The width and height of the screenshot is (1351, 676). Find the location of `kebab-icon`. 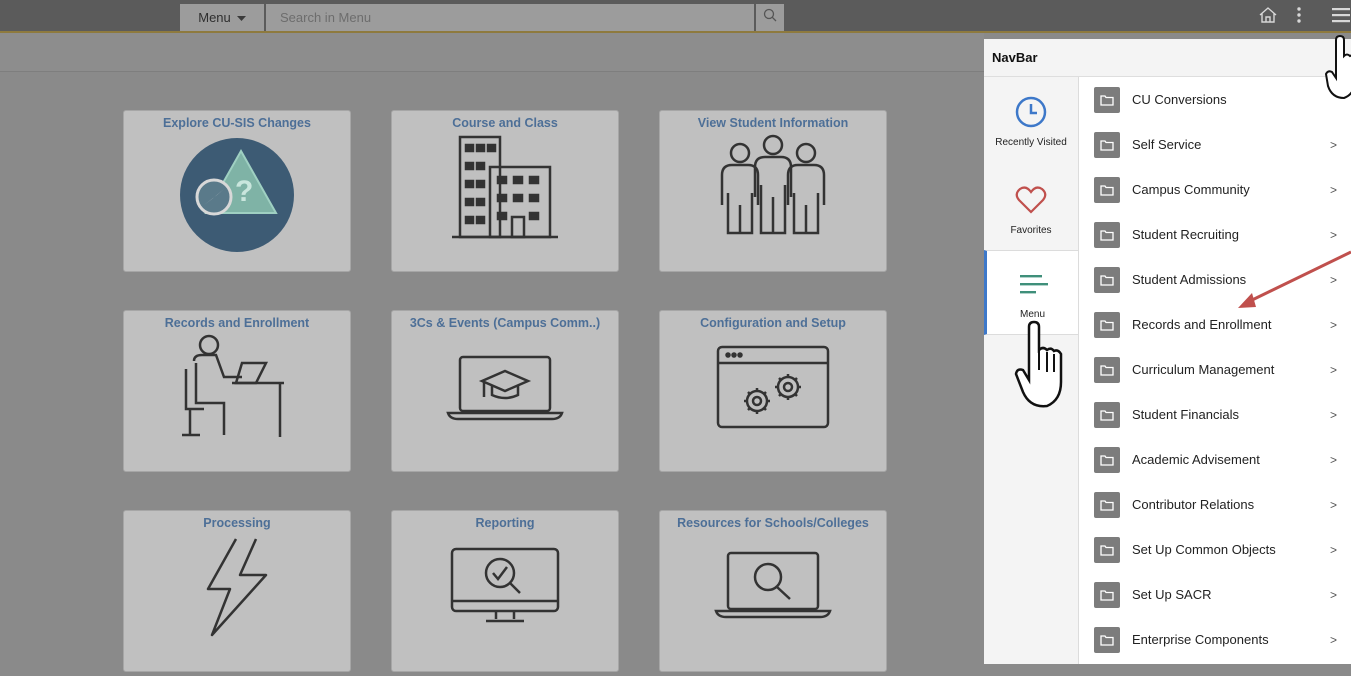

kebab-icon is located at coordinates (1299, 17).